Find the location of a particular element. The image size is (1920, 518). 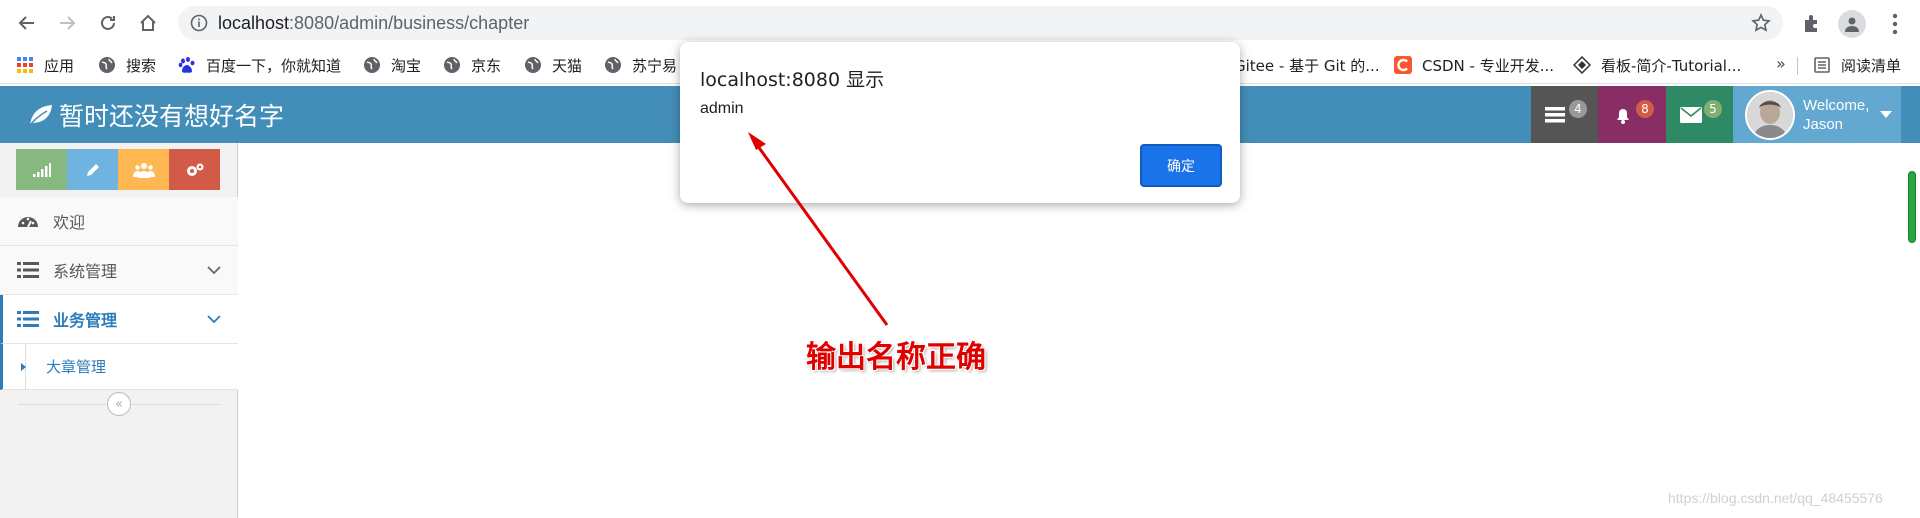

extensions-puzzle-icon is located at coordinates (1812, 23).